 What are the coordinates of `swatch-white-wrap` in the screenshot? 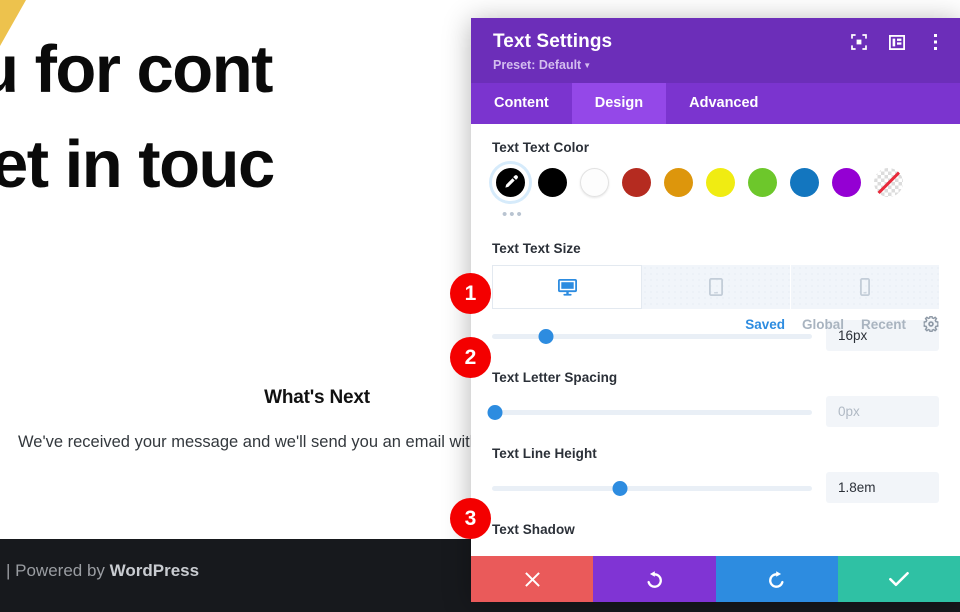 It's located at (594, 182).